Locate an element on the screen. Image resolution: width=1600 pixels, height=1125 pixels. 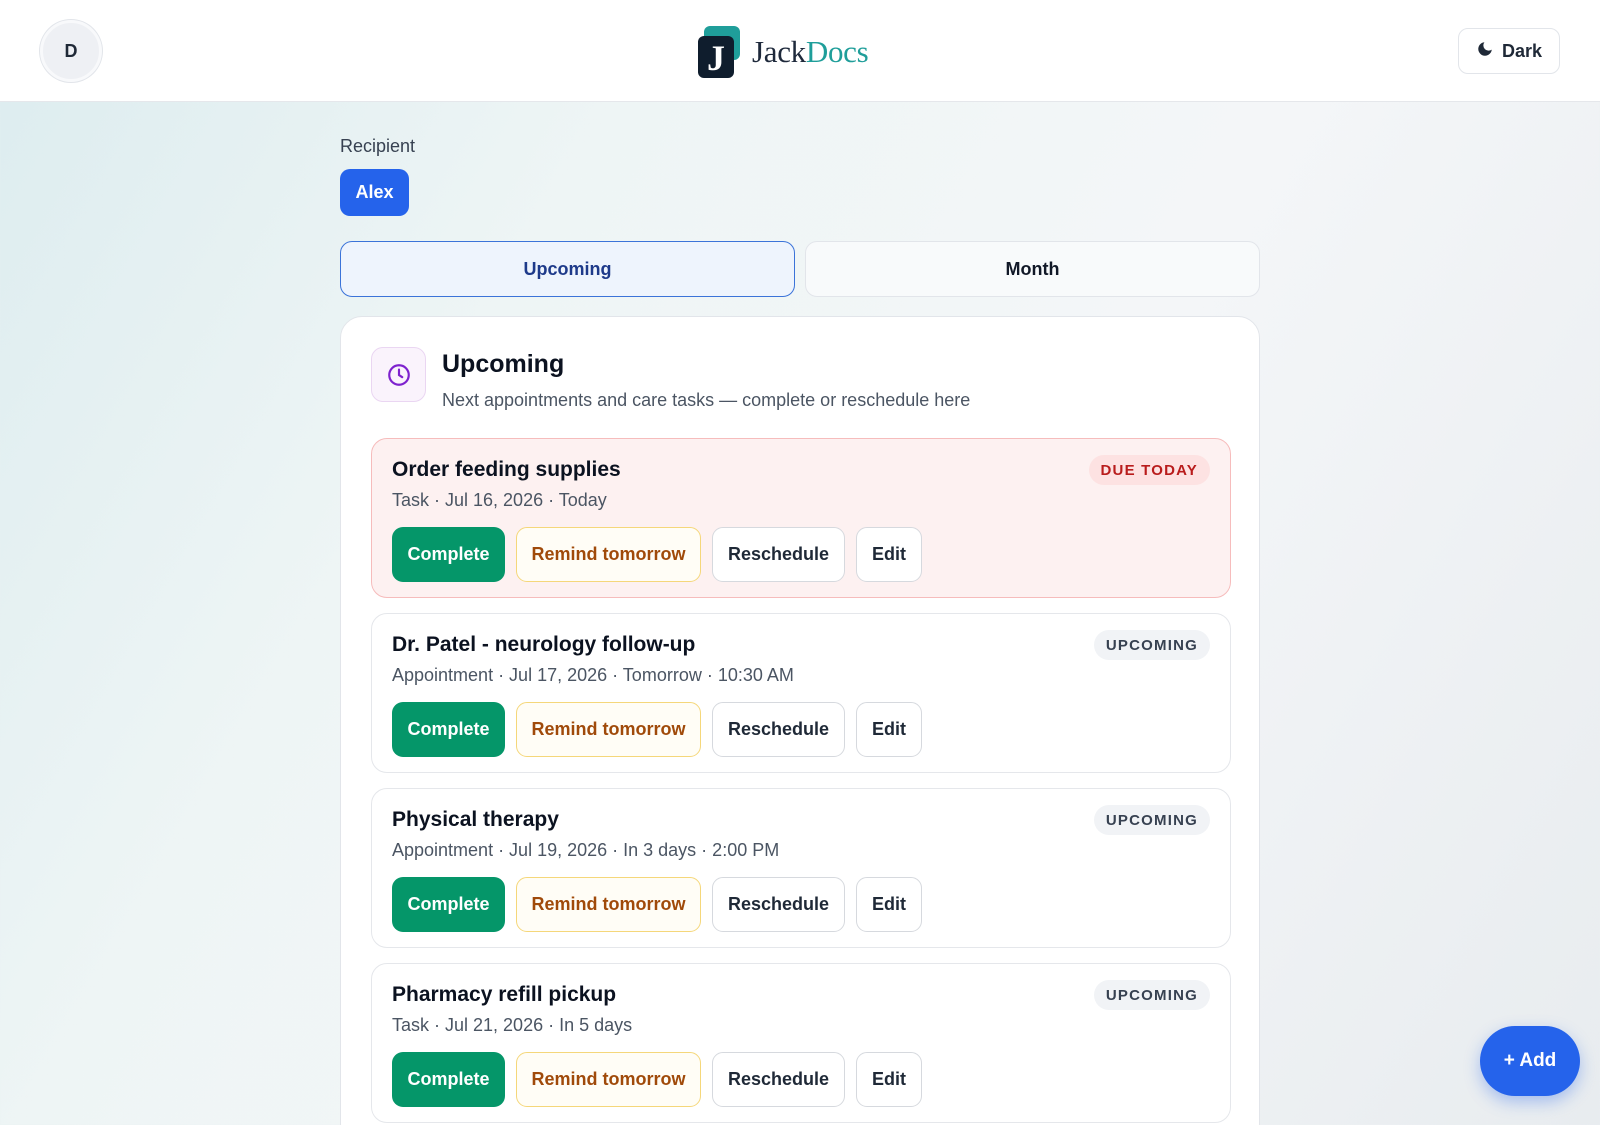
status-badge: DUE TODAY is located at coordinates (1149, 470).